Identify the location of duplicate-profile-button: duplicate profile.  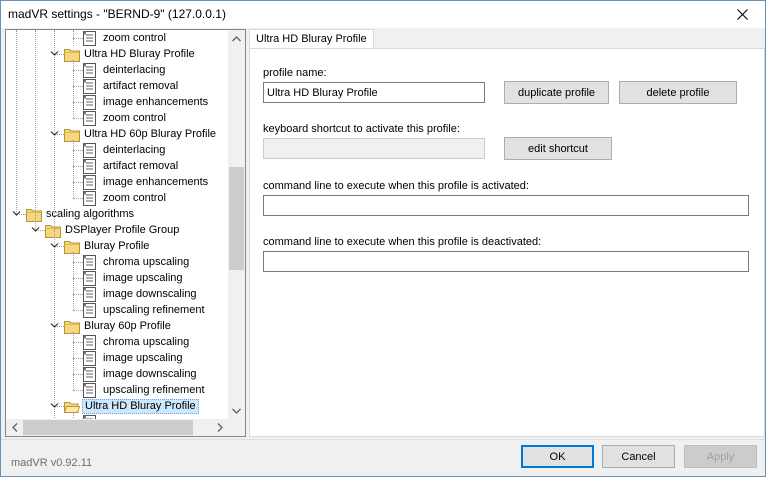
(556, 92).